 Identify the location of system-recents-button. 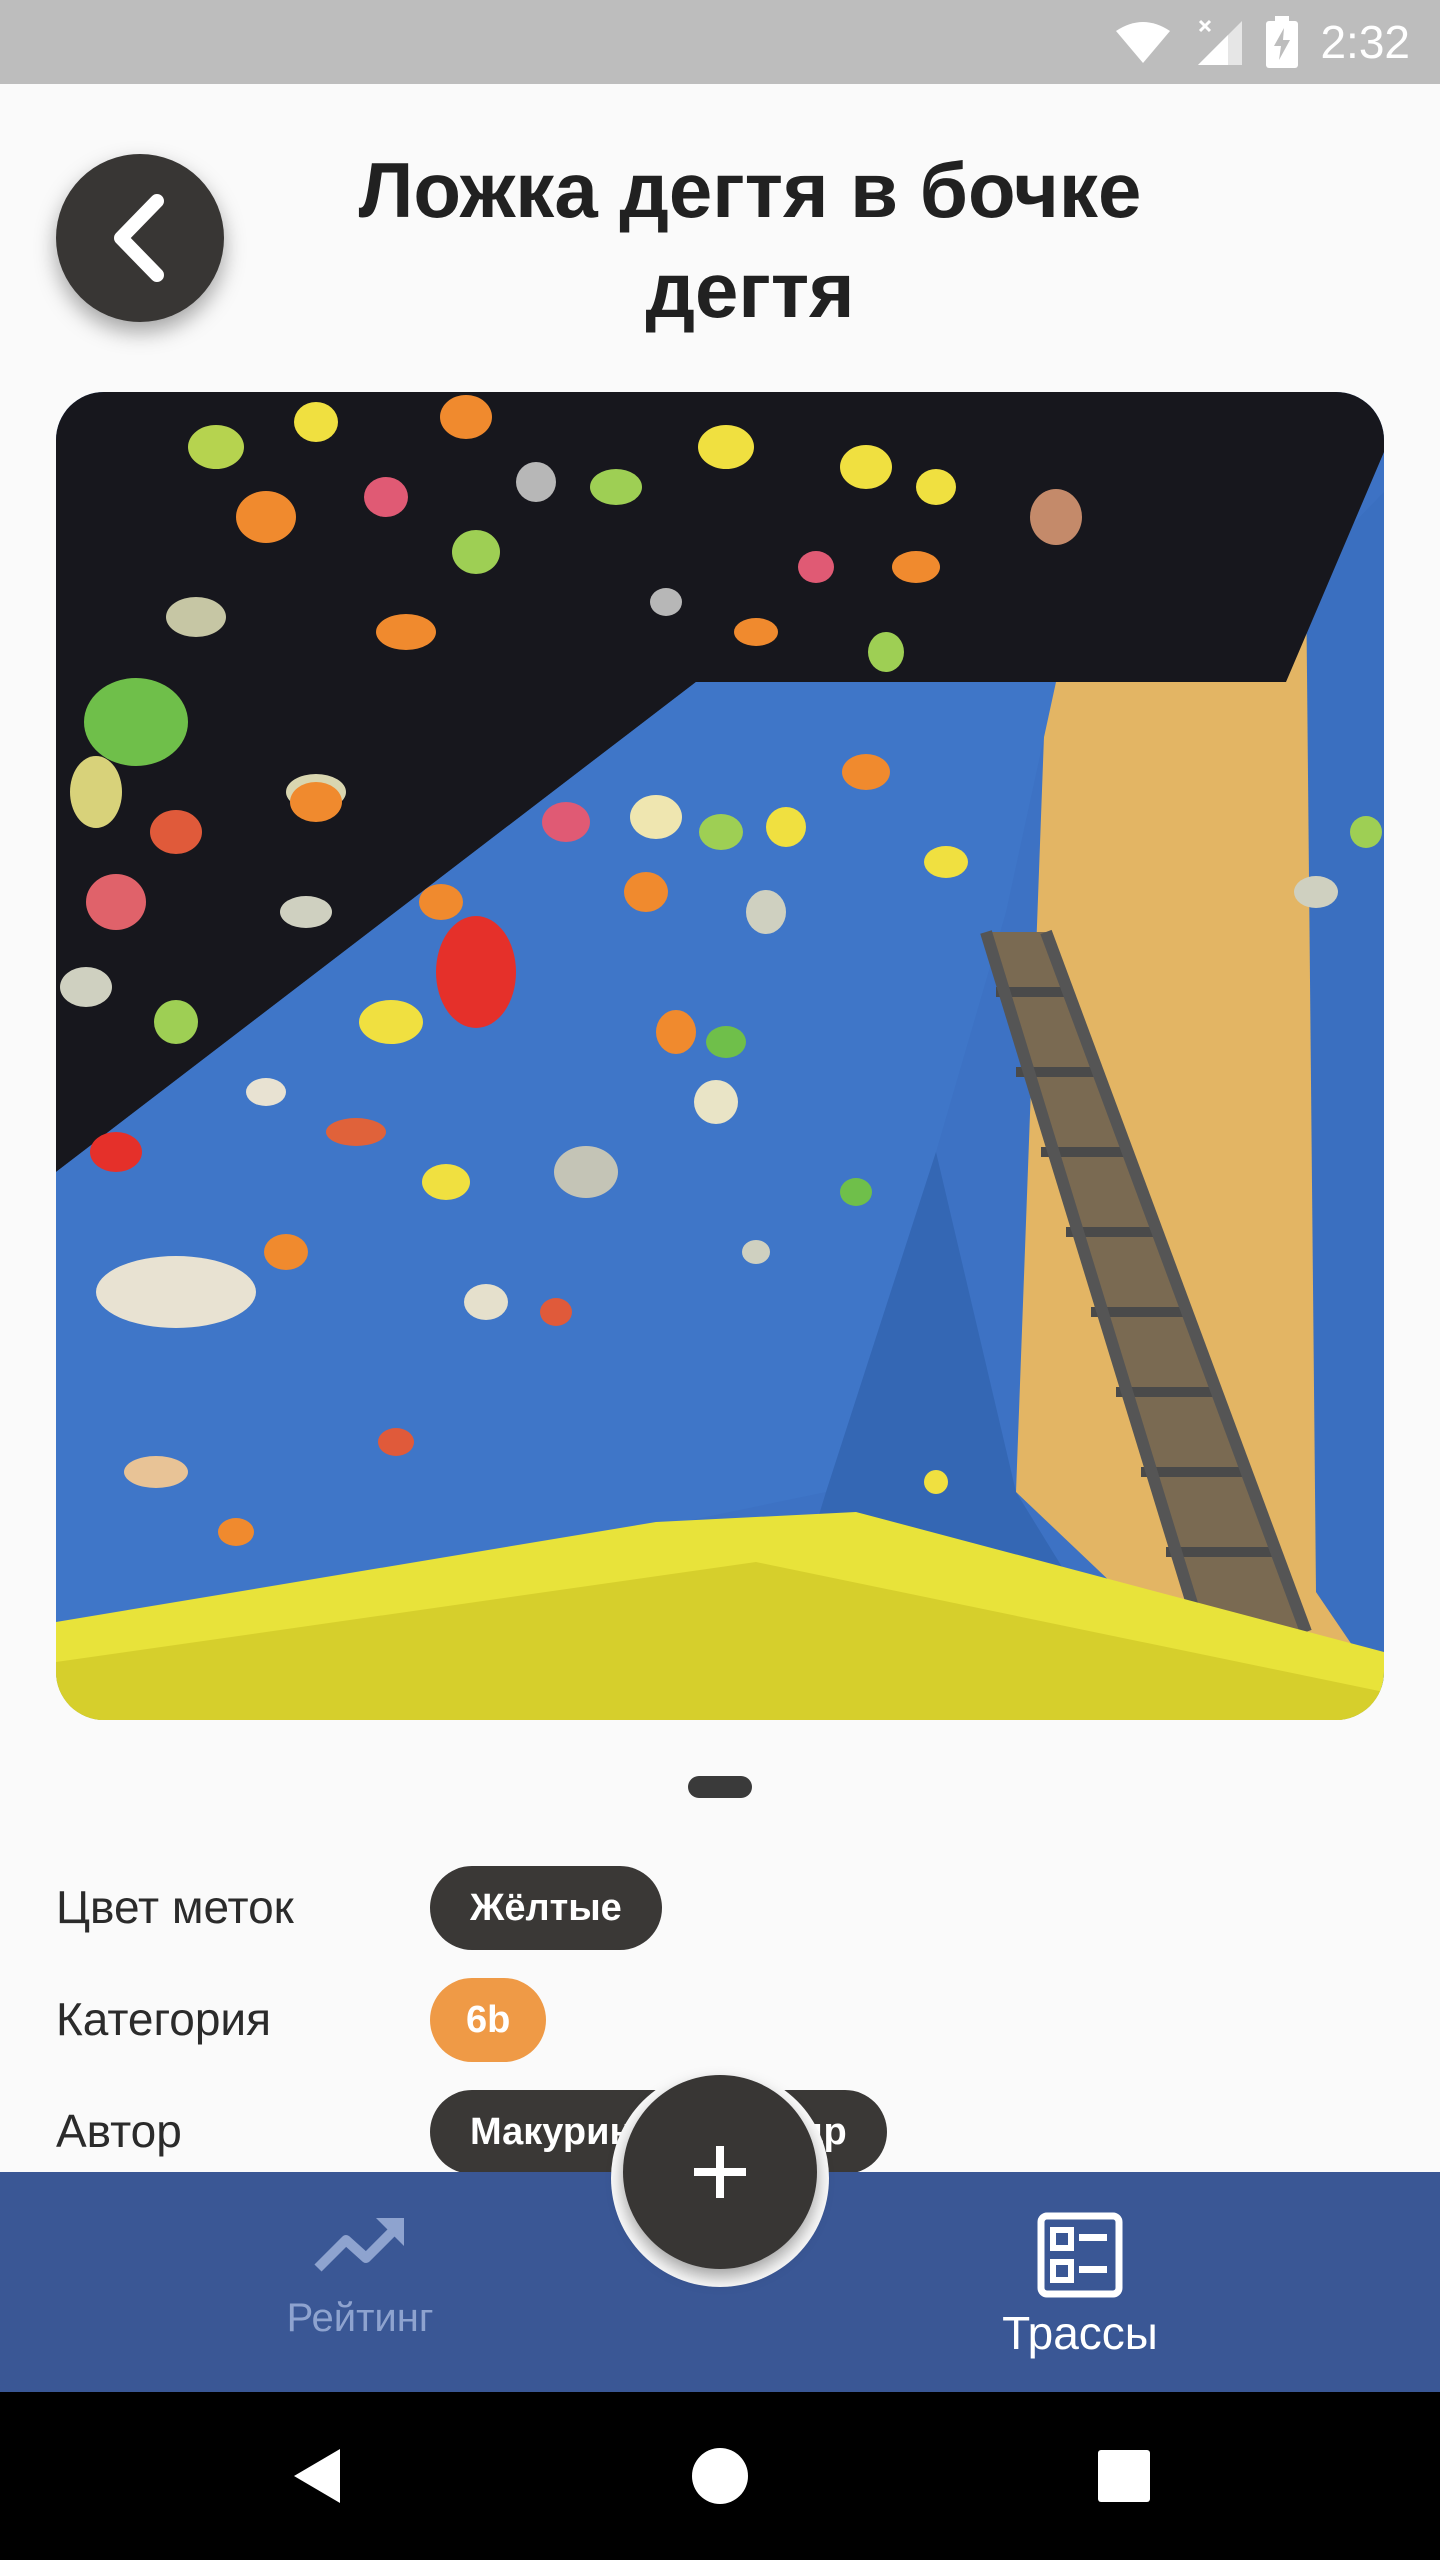
(1124, 2476).